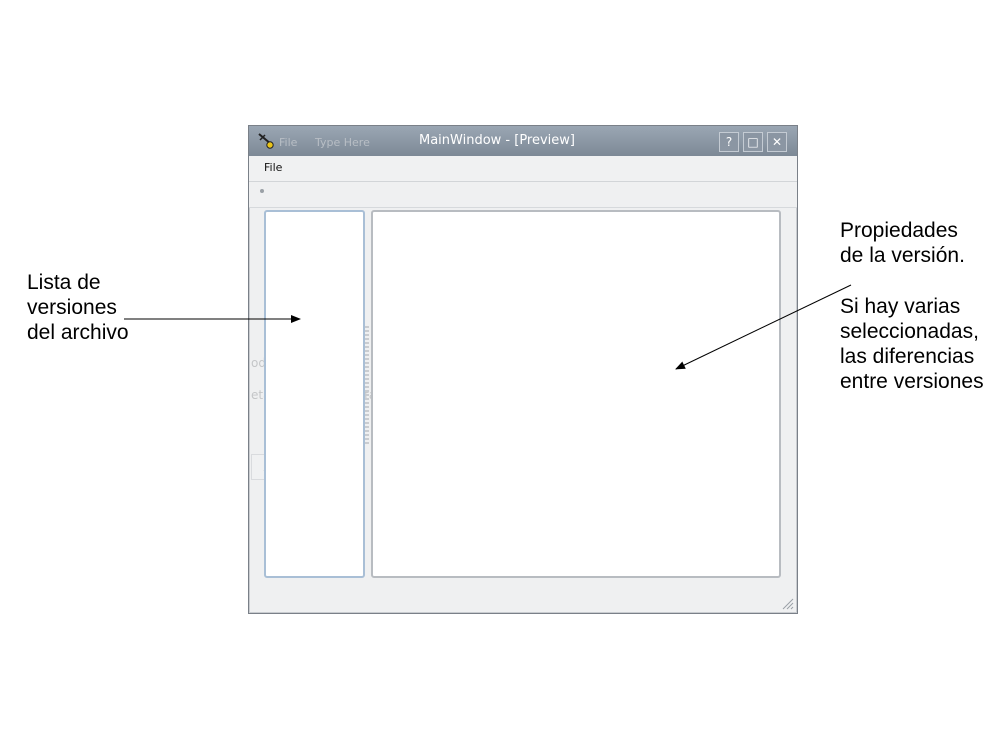  Describe the element at coordinates (900, 306) in the screenshot. I see `annotation-line: Si hay varias` at that location.